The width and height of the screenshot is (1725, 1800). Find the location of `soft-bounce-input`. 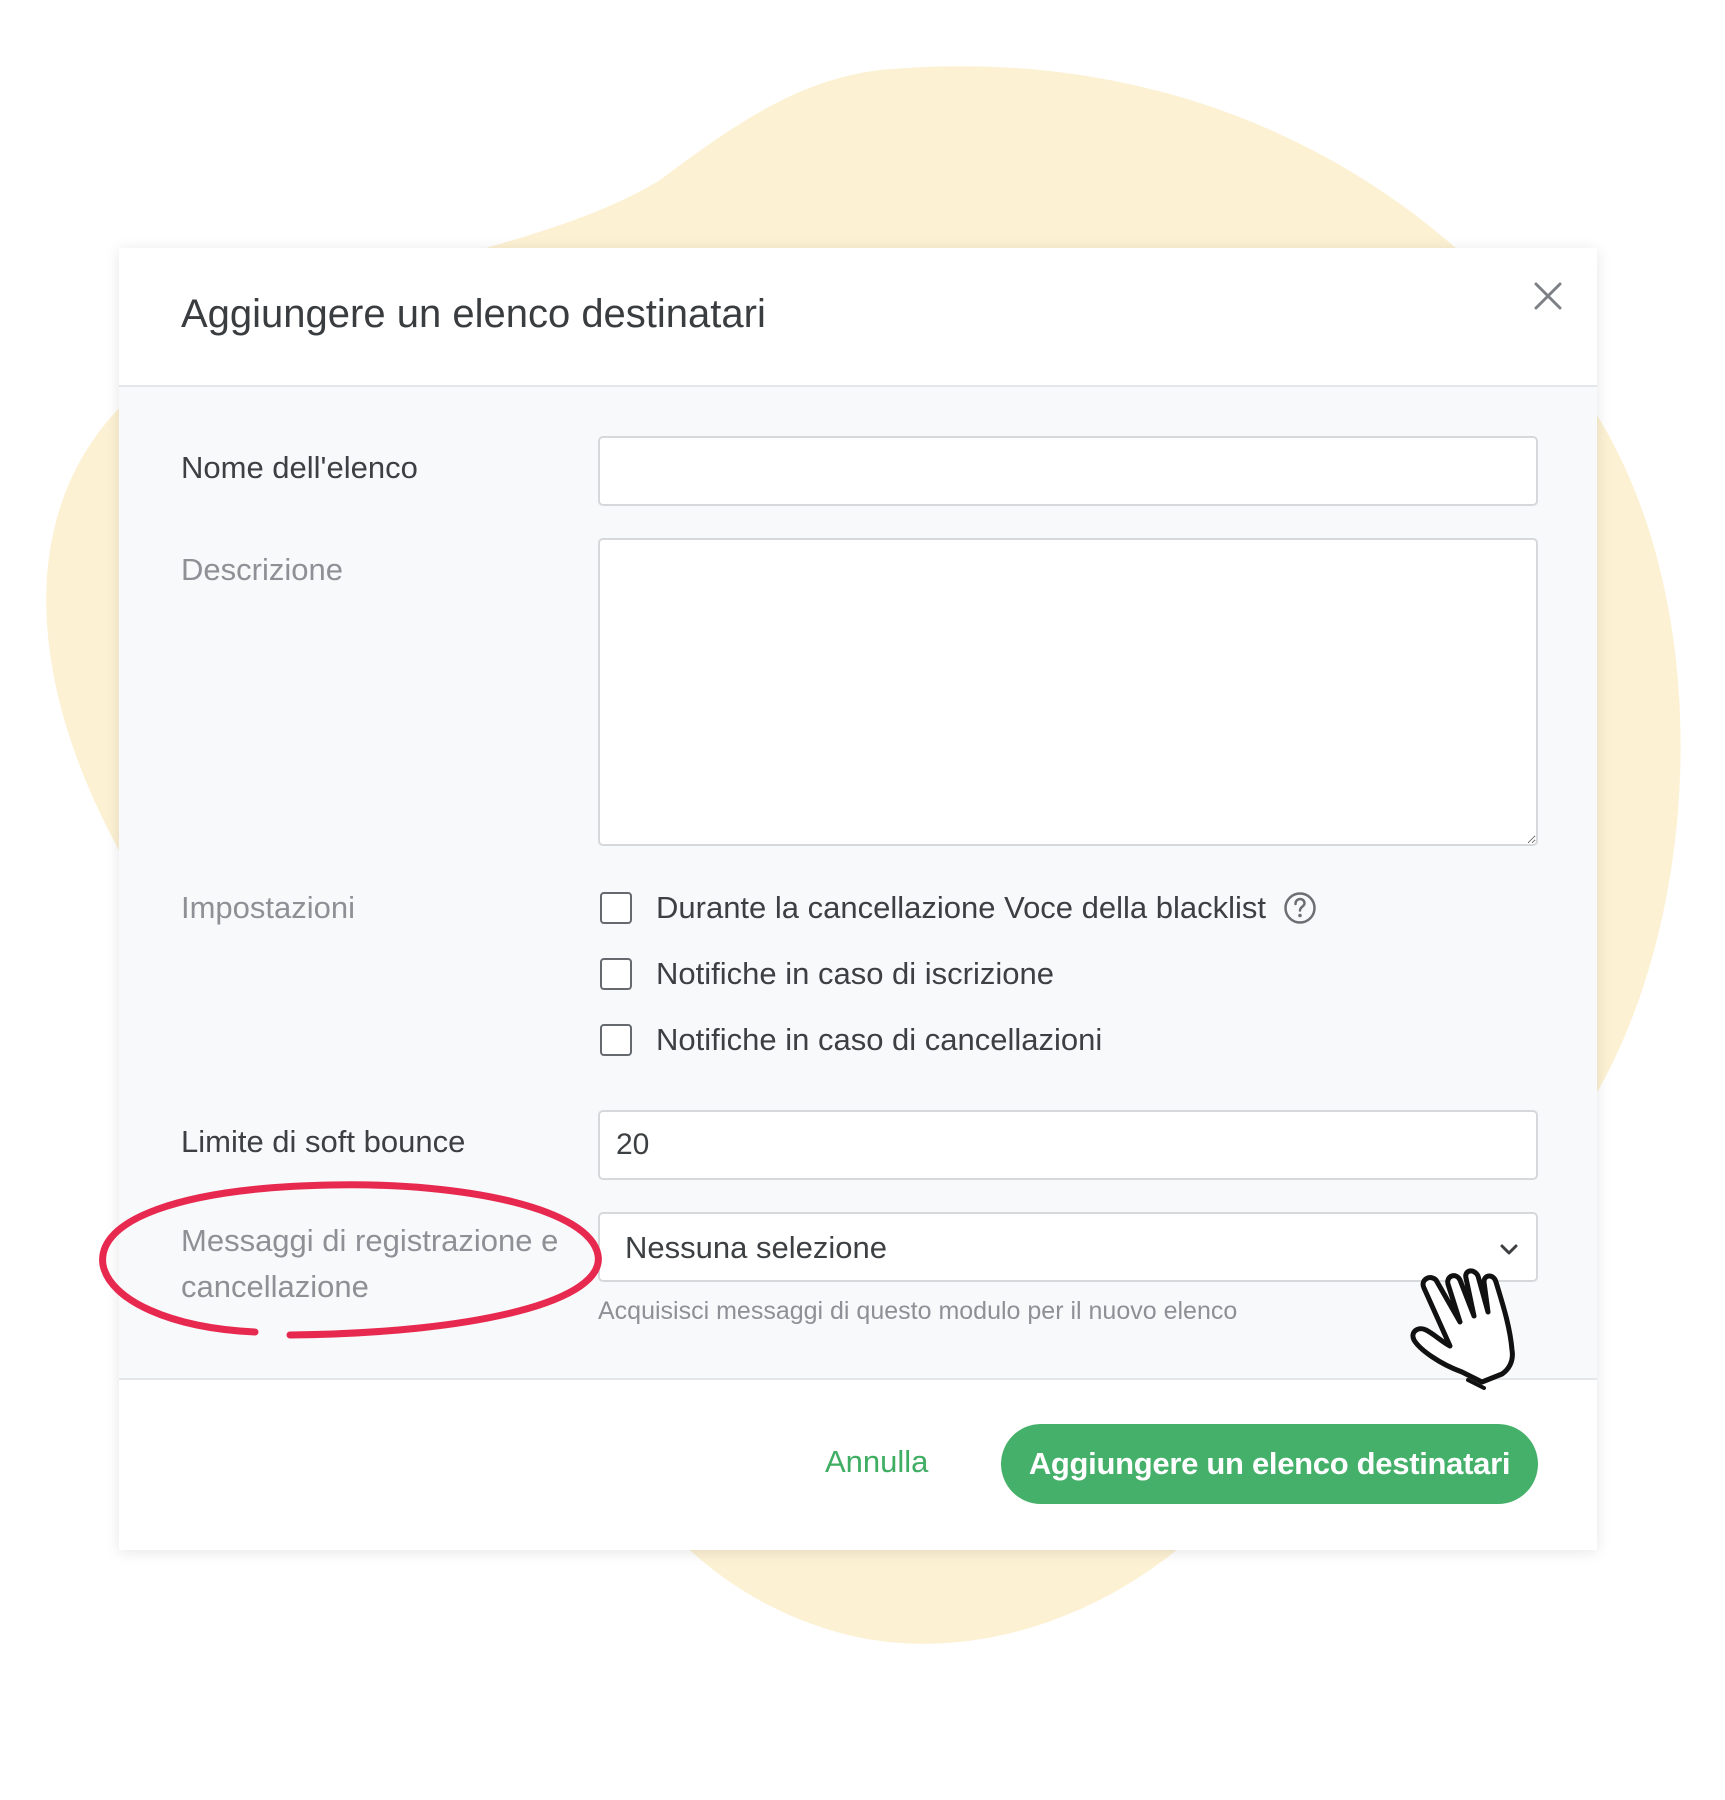

soft-bounce-input is located at coordinates (1068, 1145).